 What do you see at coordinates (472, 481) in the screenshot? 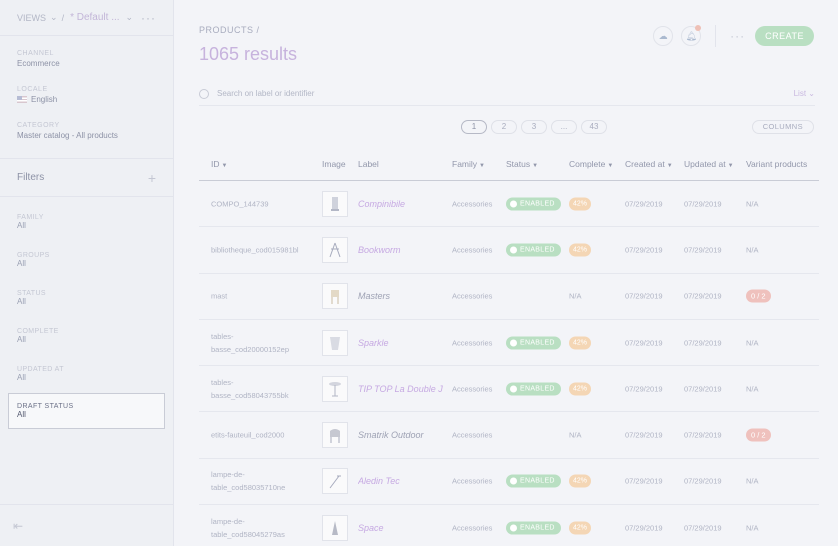
I see `product-family: Accessories` at bounding box center [472, 481].